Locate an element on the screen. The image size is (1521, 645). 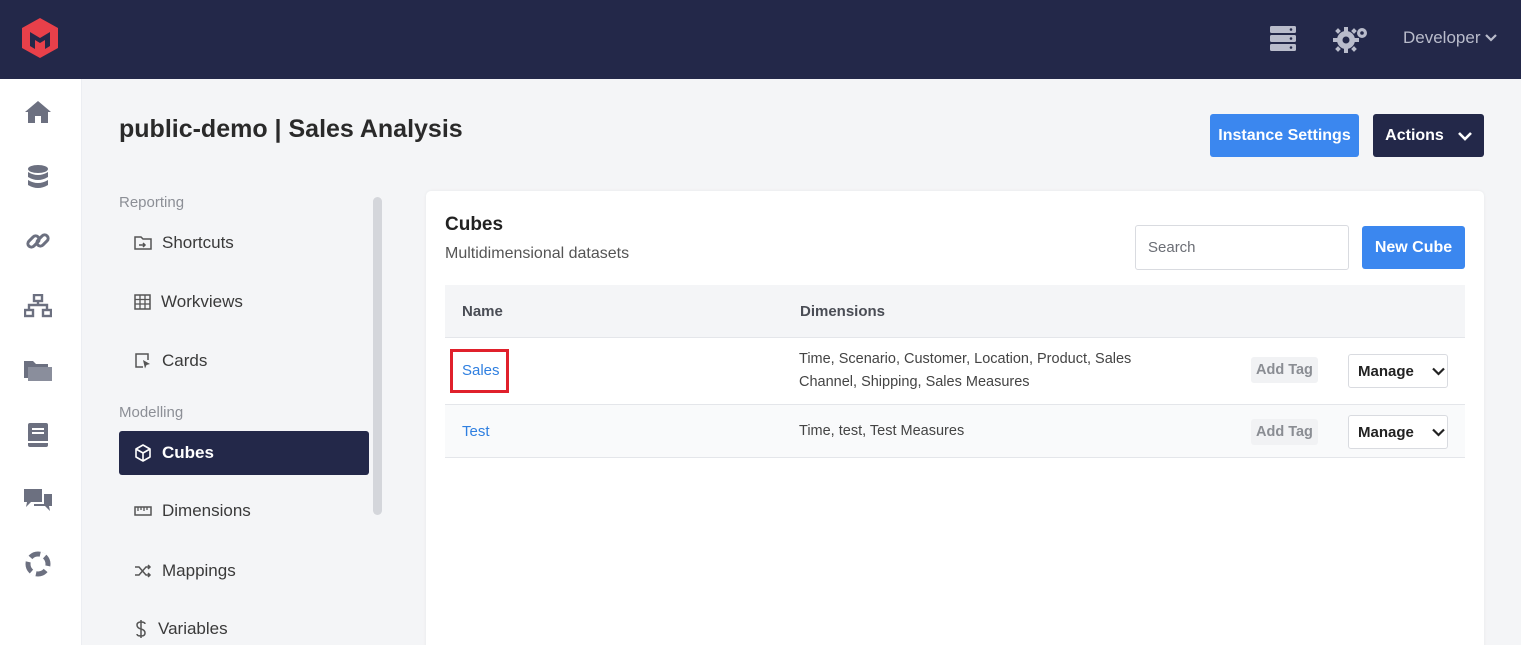
nav-section-modelling: Modelling is located at coordinates (151, 412).